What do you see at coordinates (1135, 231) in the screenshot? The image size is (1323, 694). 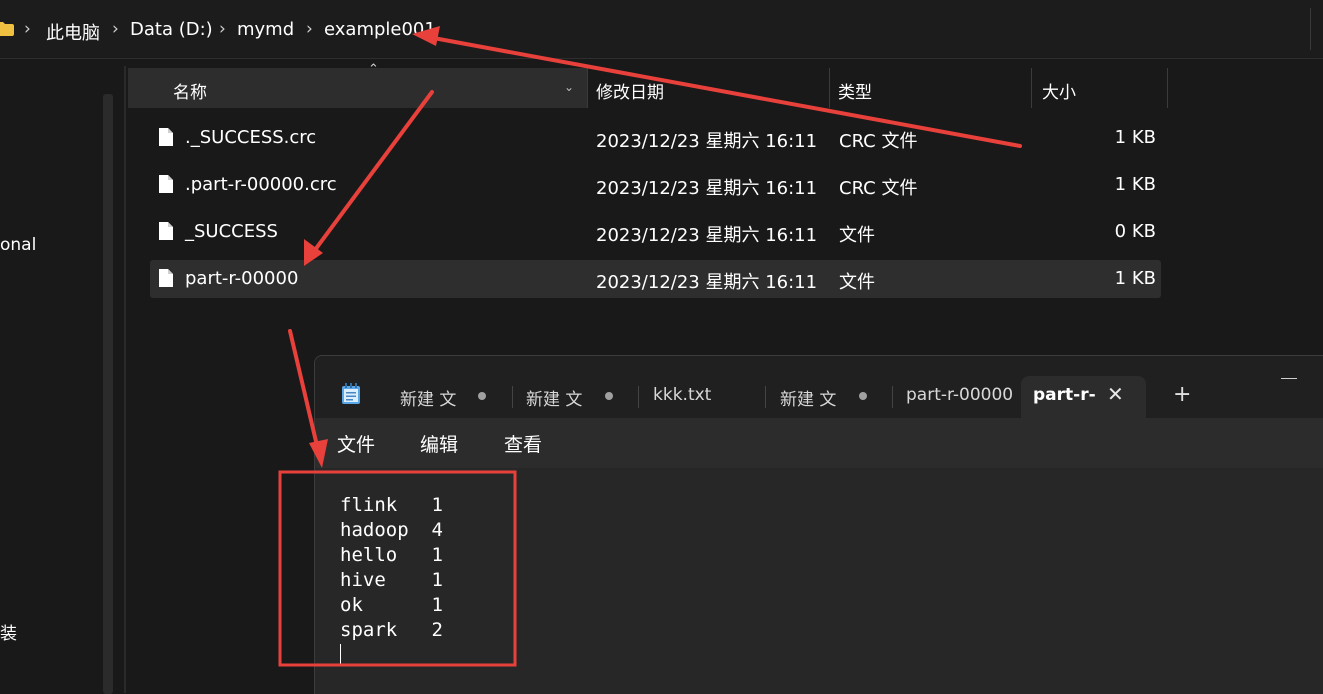 I see `file-size: 0 KB` at bounding box center [1135, 231].